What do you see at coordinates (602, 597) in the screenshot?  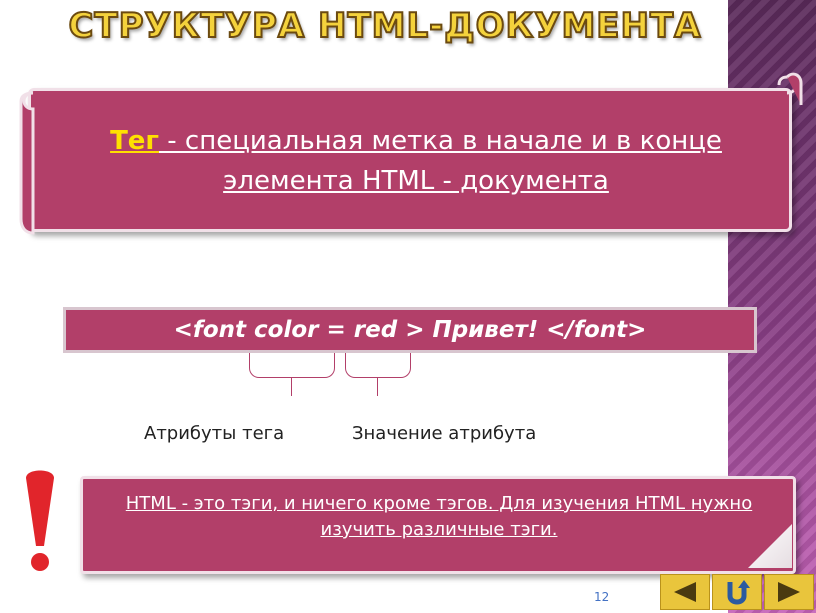 I see `page-number: 12` at bounding box center [602, 597].